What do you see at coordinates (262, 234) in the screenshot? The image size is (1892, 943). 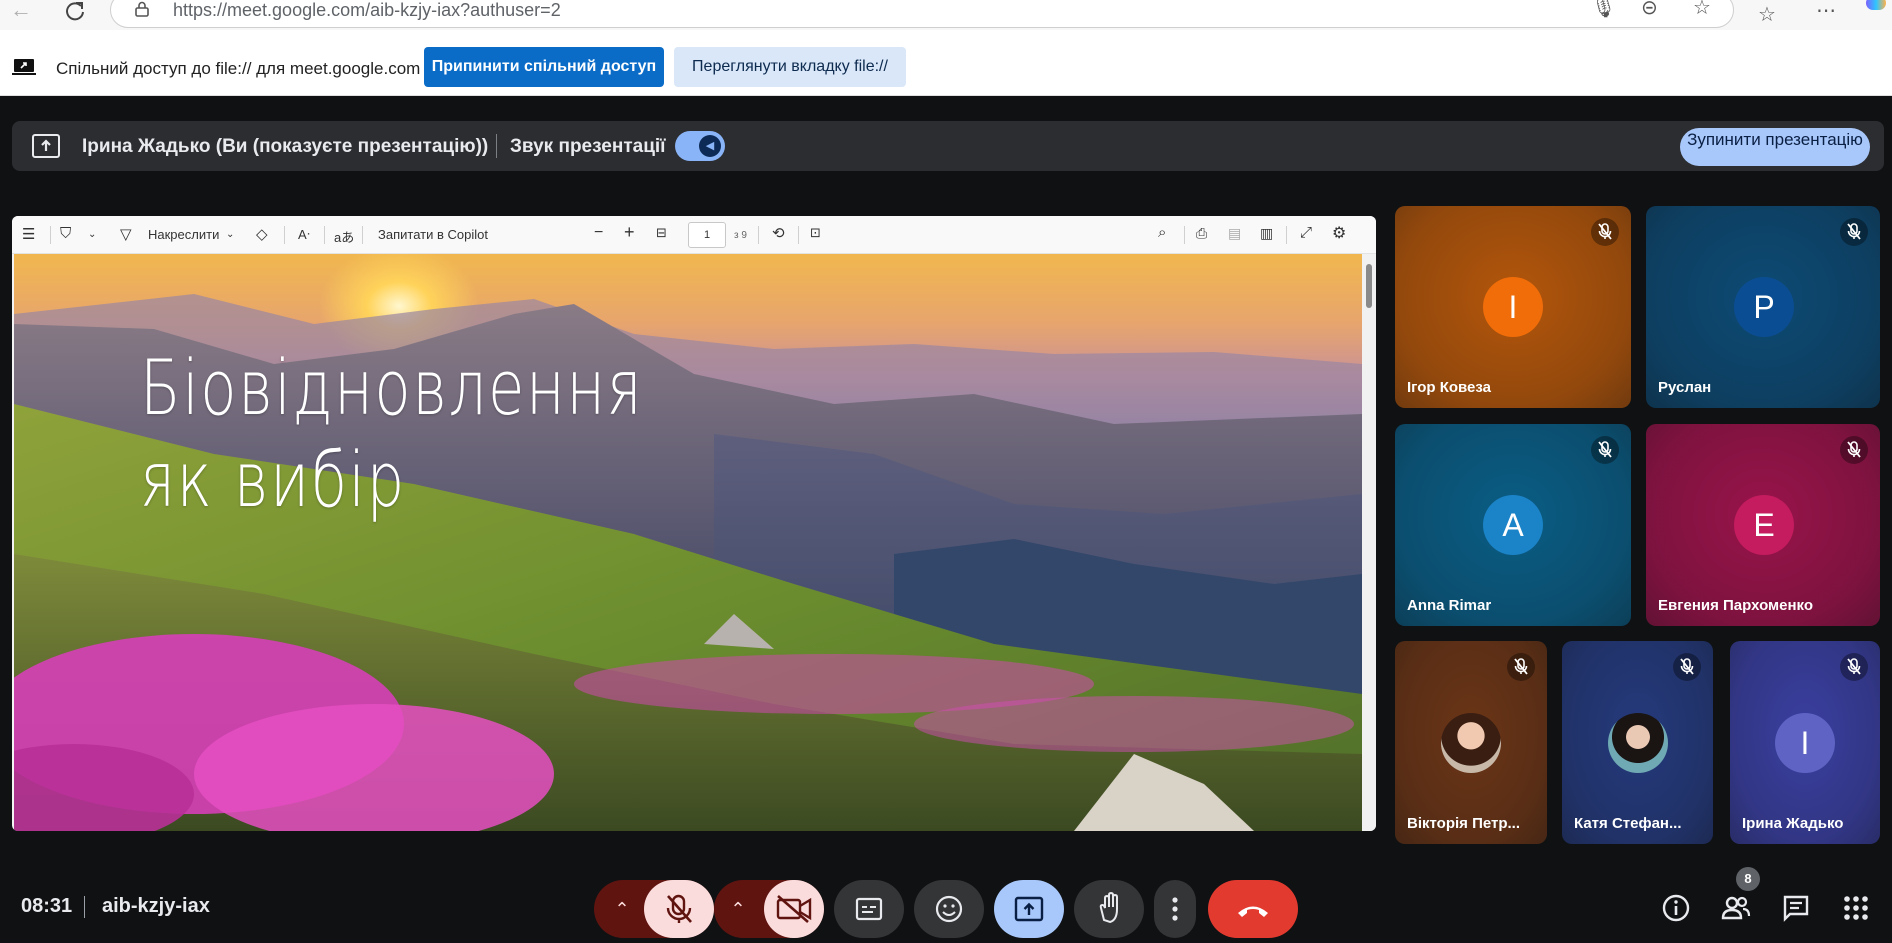 I see `eraser-icon: ◇` at bounding box center [262, 234].